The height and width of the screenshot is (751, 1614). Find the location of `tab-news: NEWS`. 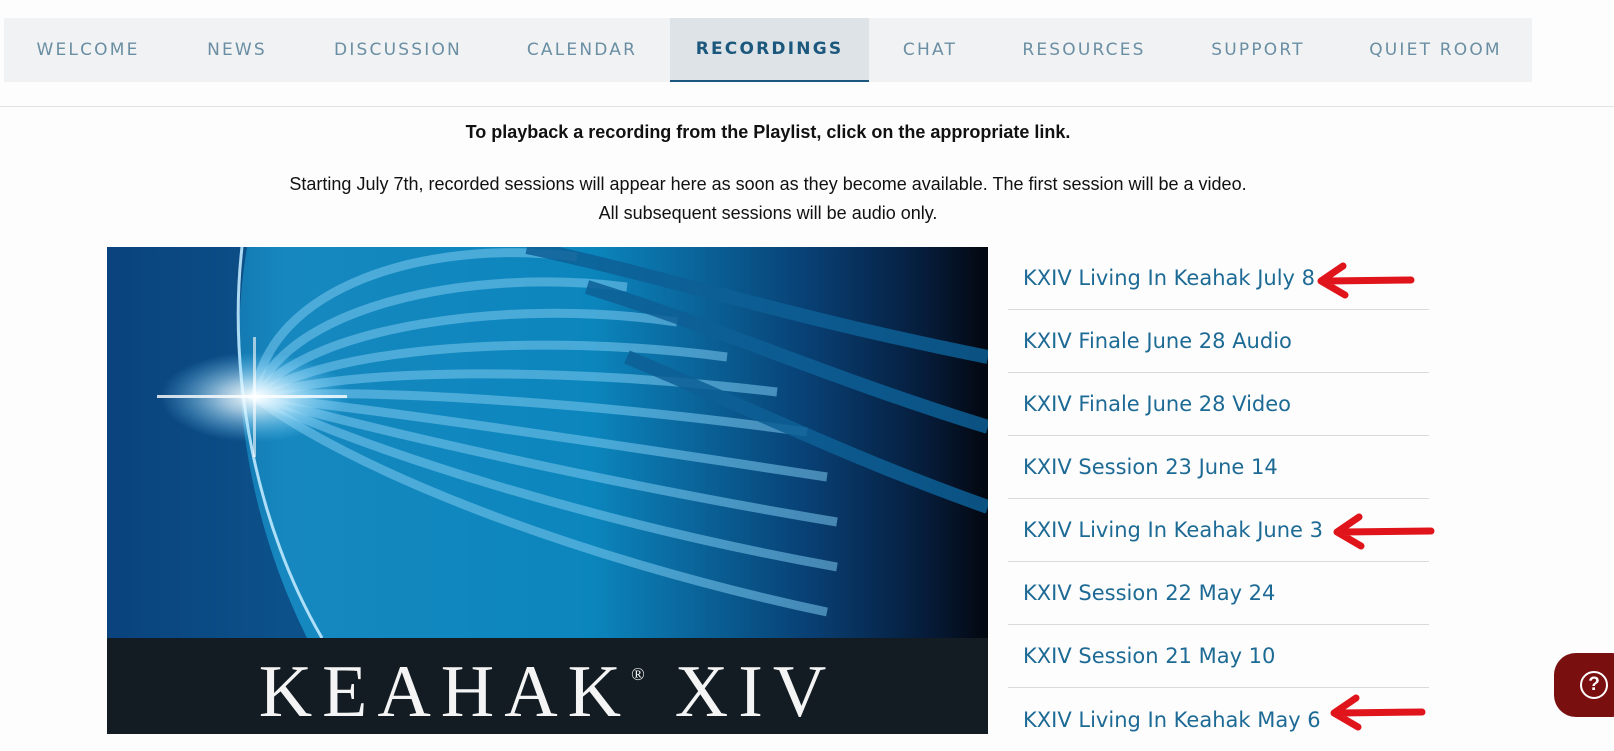

tab-news: NEWS is located at coordinates (237, 50).